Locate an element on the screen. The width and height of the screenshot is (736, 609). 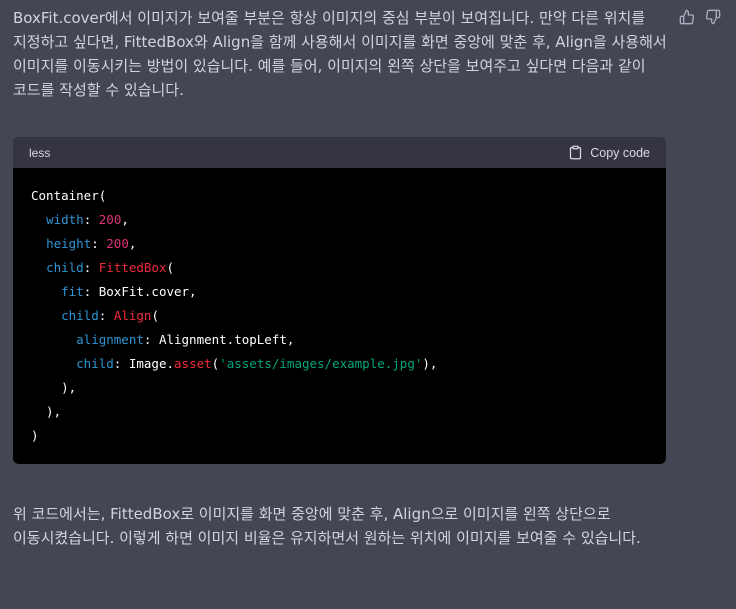
thumbs-down-icon is located at coordinates (713, 17).